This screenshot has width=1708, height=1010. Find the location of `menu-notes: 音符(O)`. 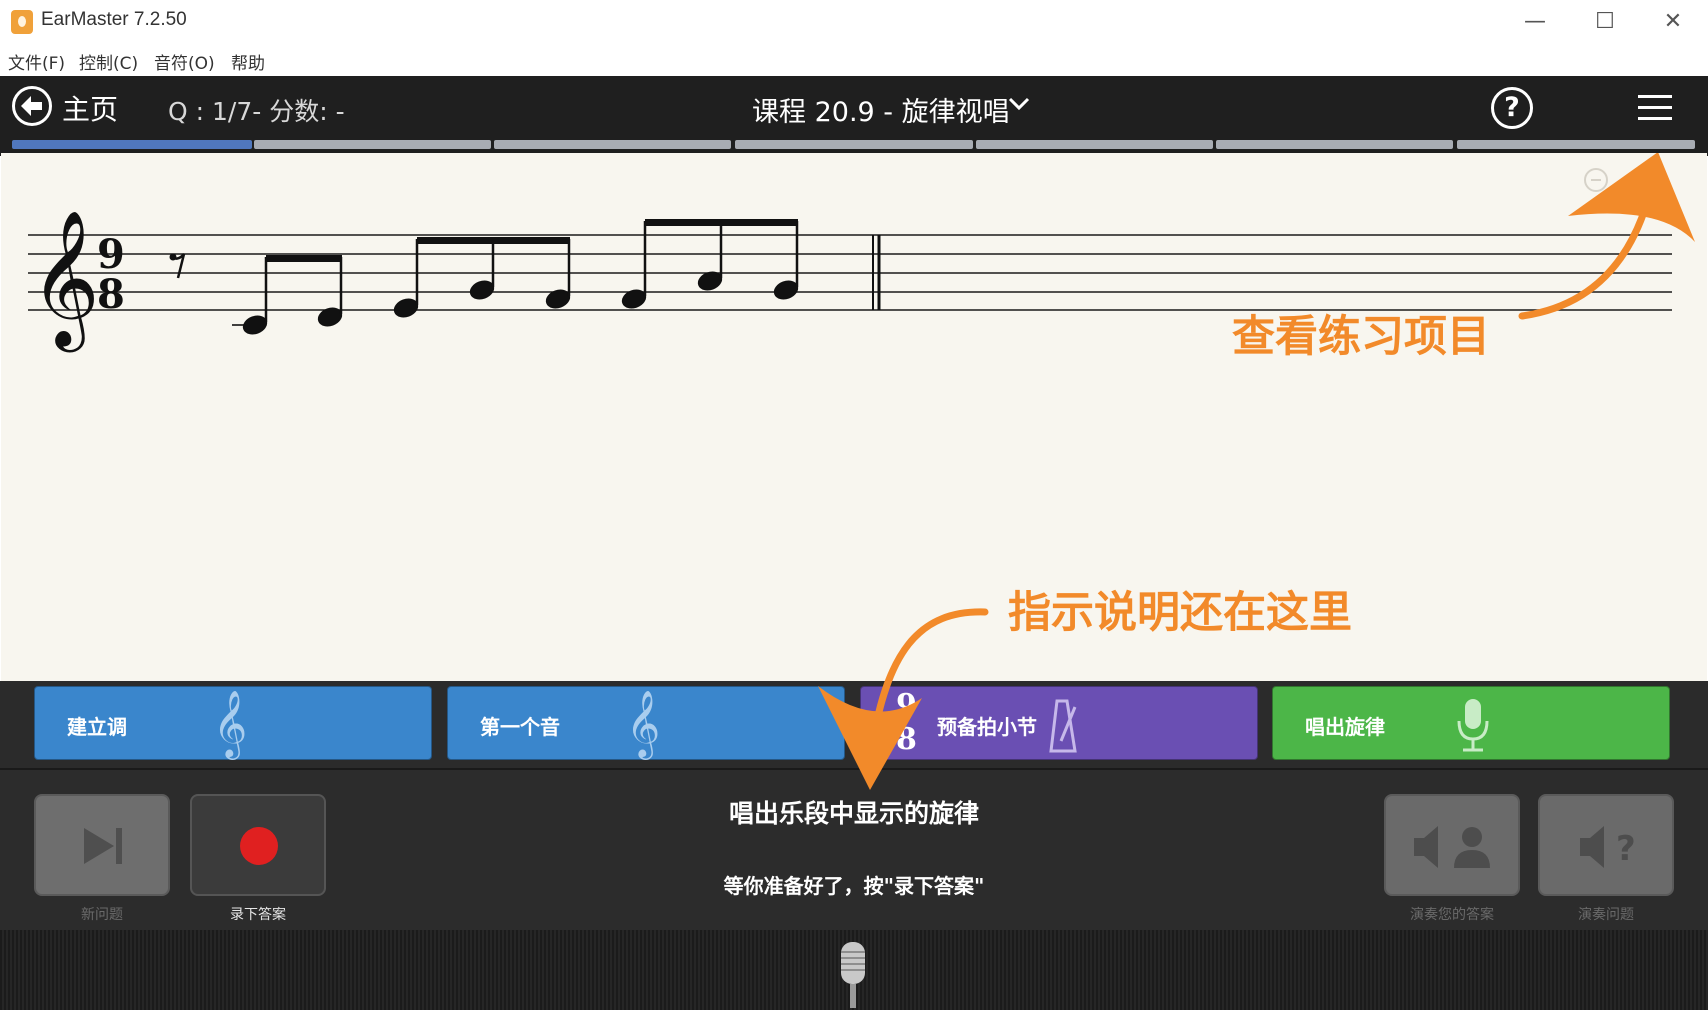

menu-notes: 音符(O) is located at coordinates (184, 61).